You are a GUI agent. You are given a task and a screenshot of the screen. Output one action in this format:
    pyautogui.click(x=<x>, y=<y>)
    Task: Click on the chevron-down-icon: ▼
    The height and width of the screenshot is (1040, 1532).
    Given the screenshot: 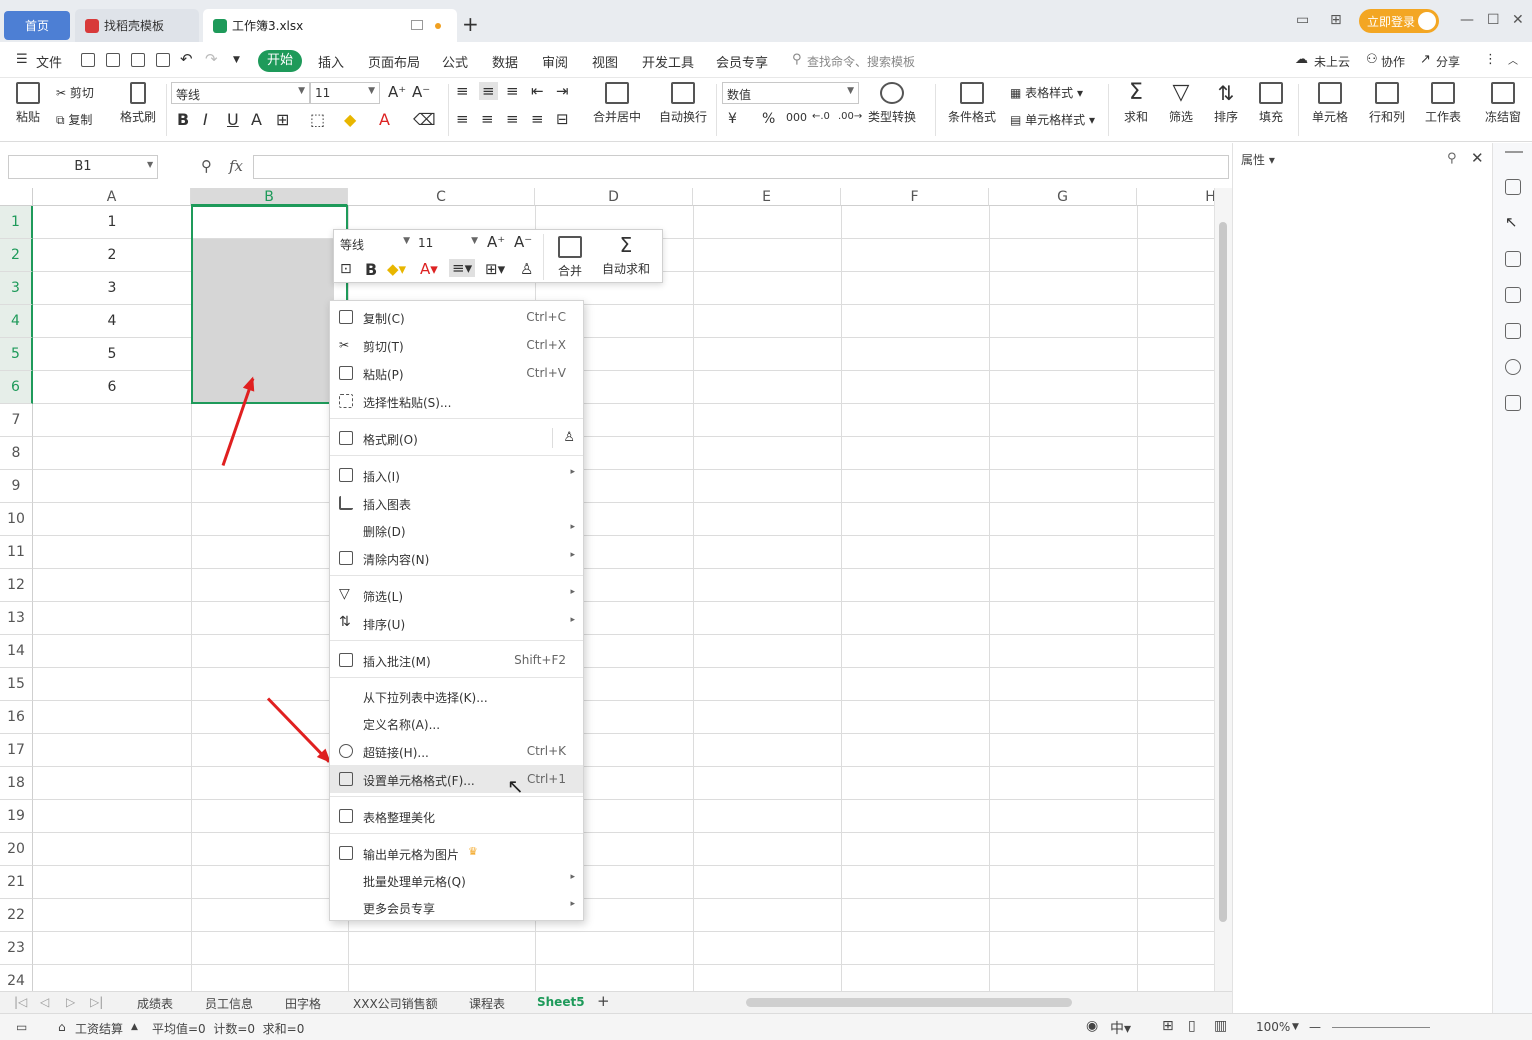 What is the action you would take?
    pyautogui.click(x=1295, y=1027)
    